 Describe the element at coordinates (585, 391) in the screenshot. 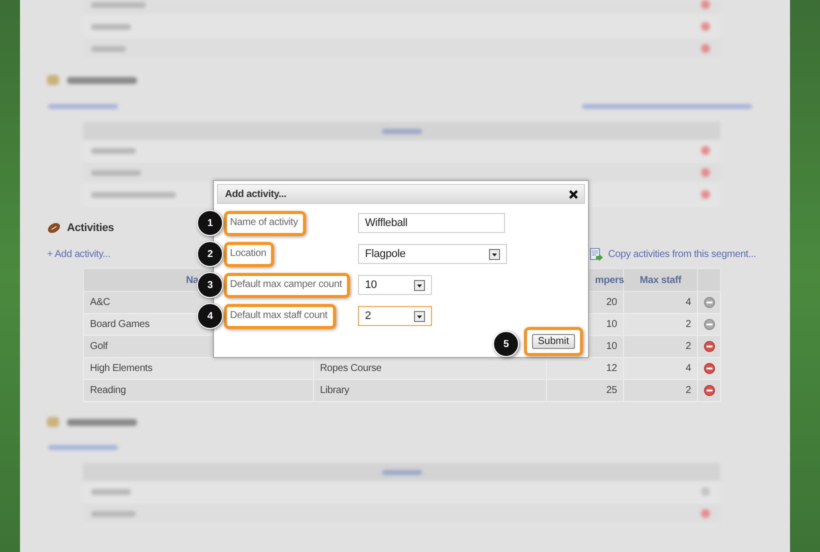

I see `table-cell: 25` at that location.